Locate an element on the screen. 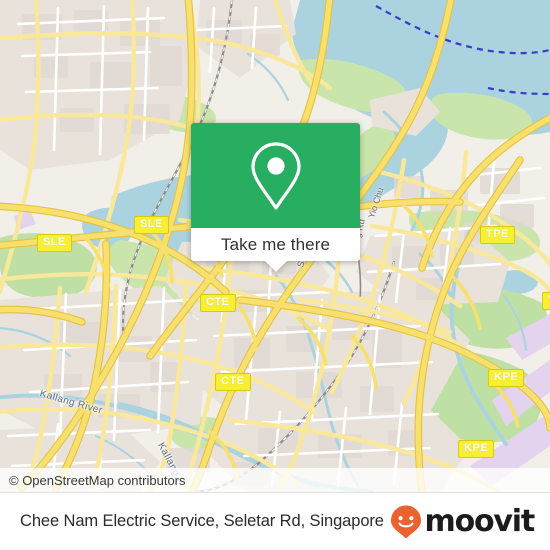  location-callout-card: Take me there is located at coordinates (275, 197).